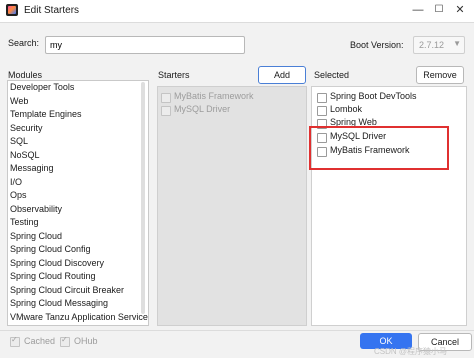  I want to click on boot-version-select: 2.7.12 ▼, so click(439, 45).